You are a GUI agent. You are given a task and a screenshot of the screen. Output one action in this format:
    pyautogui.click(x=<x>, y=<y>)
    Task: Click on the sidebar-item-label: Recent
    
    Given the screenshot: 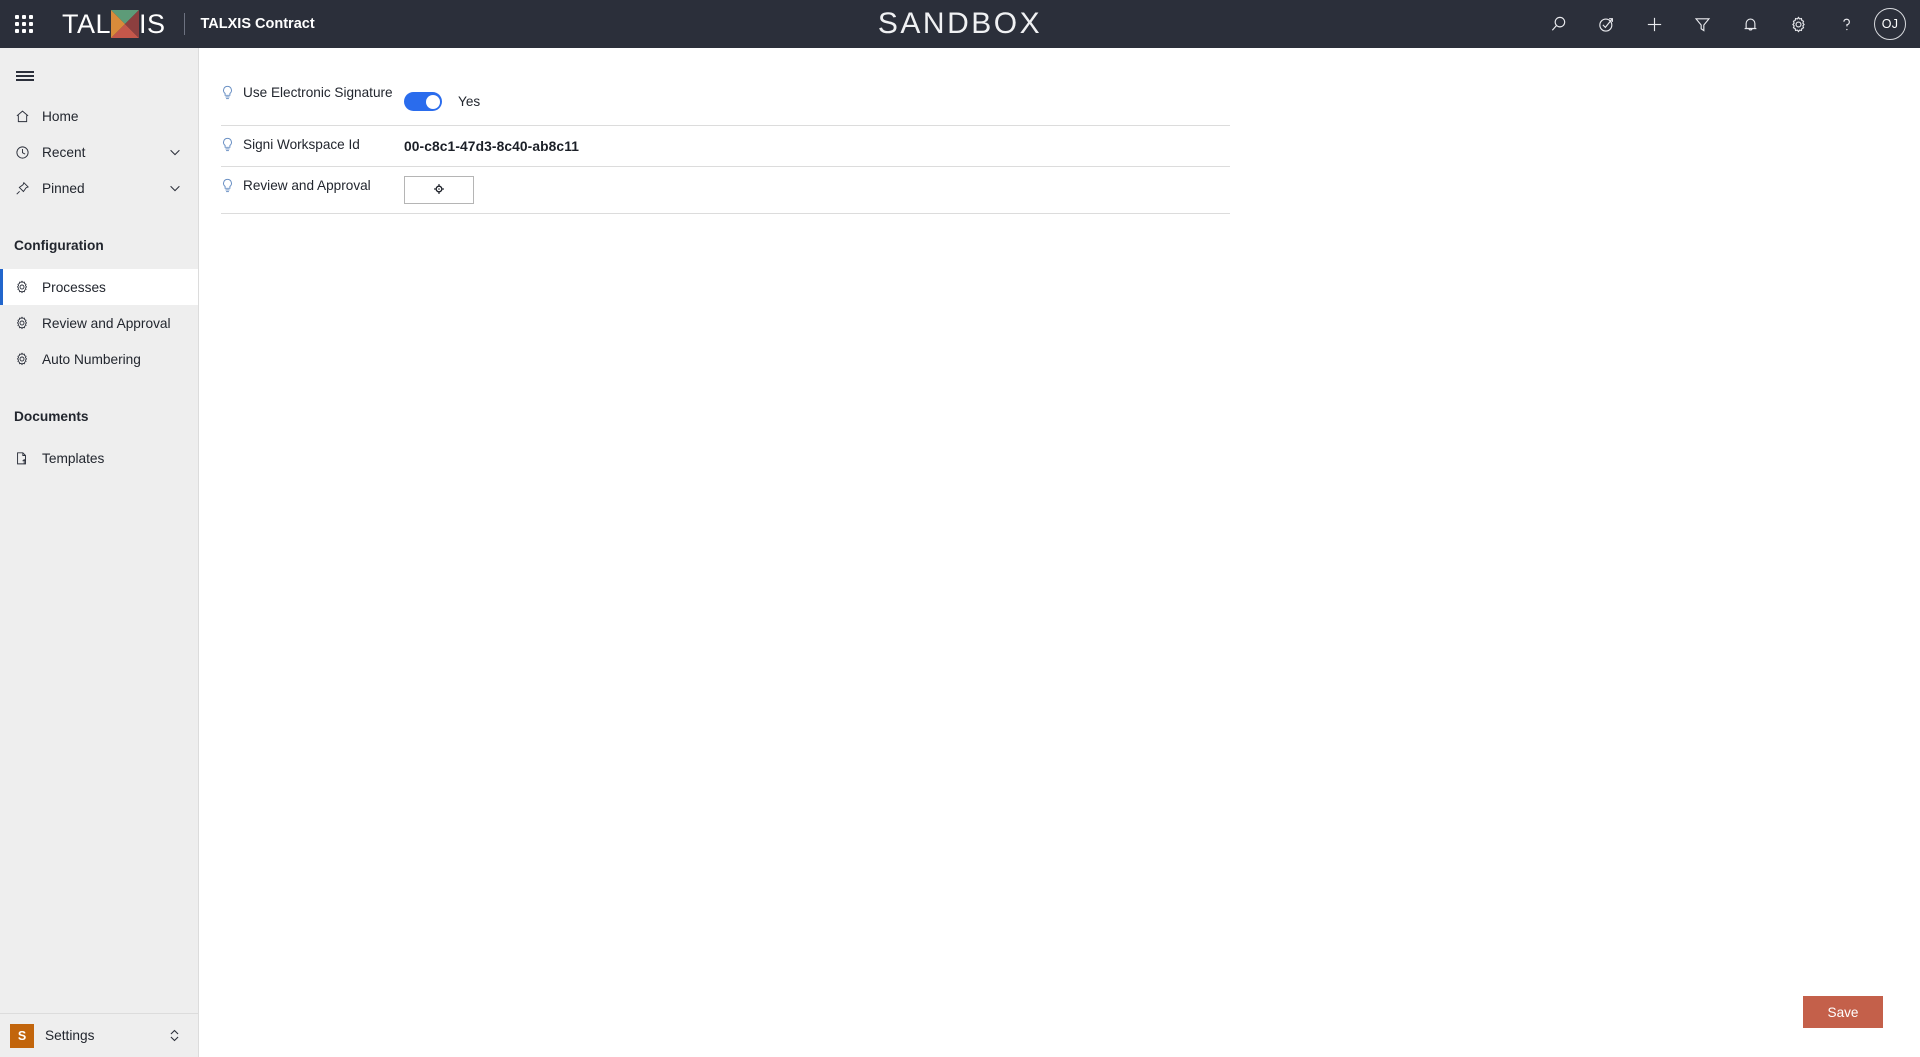 What is the action you would take?
    pyautogui.click(x=64, y=152)
    